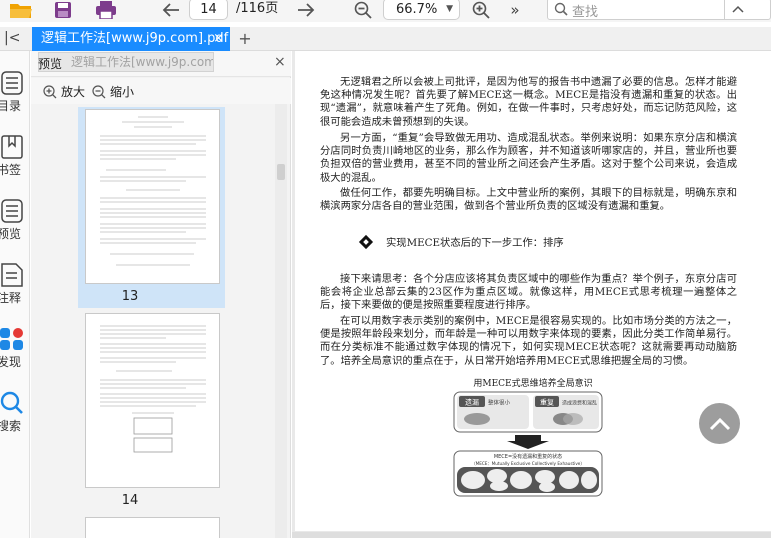  Describe the element at coordinates (126, 62) in the screenshot. I see `filename-tooltip: 逻辑工作法[www.j9p.com].pdf` at that location.